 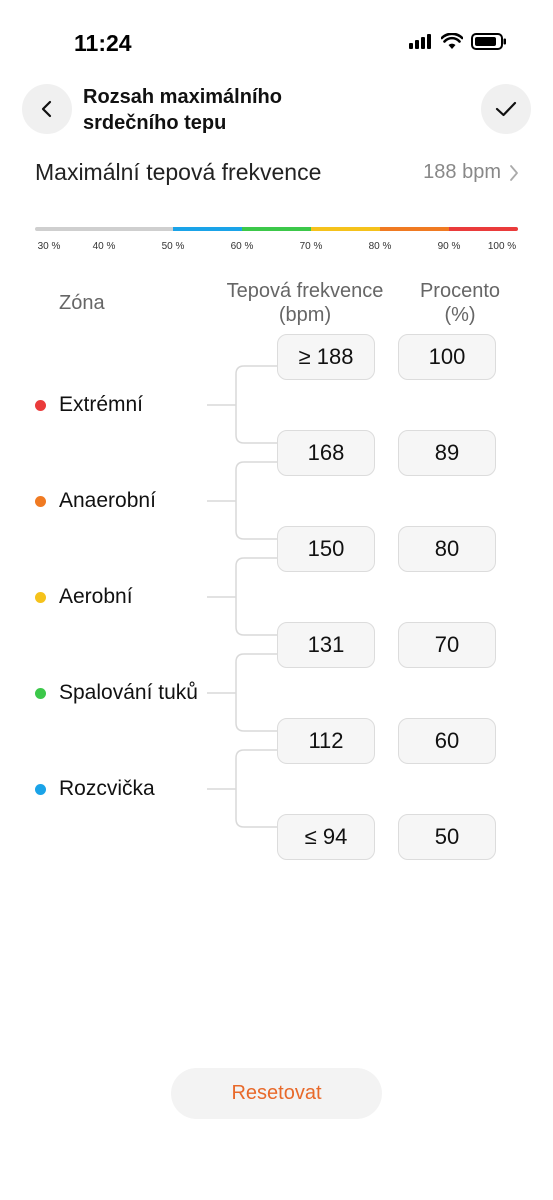 What do you see at coordinates (107, 788) in the screenshot?
I see `zone-label: Rozcvička` at bounding box center [107, 788].